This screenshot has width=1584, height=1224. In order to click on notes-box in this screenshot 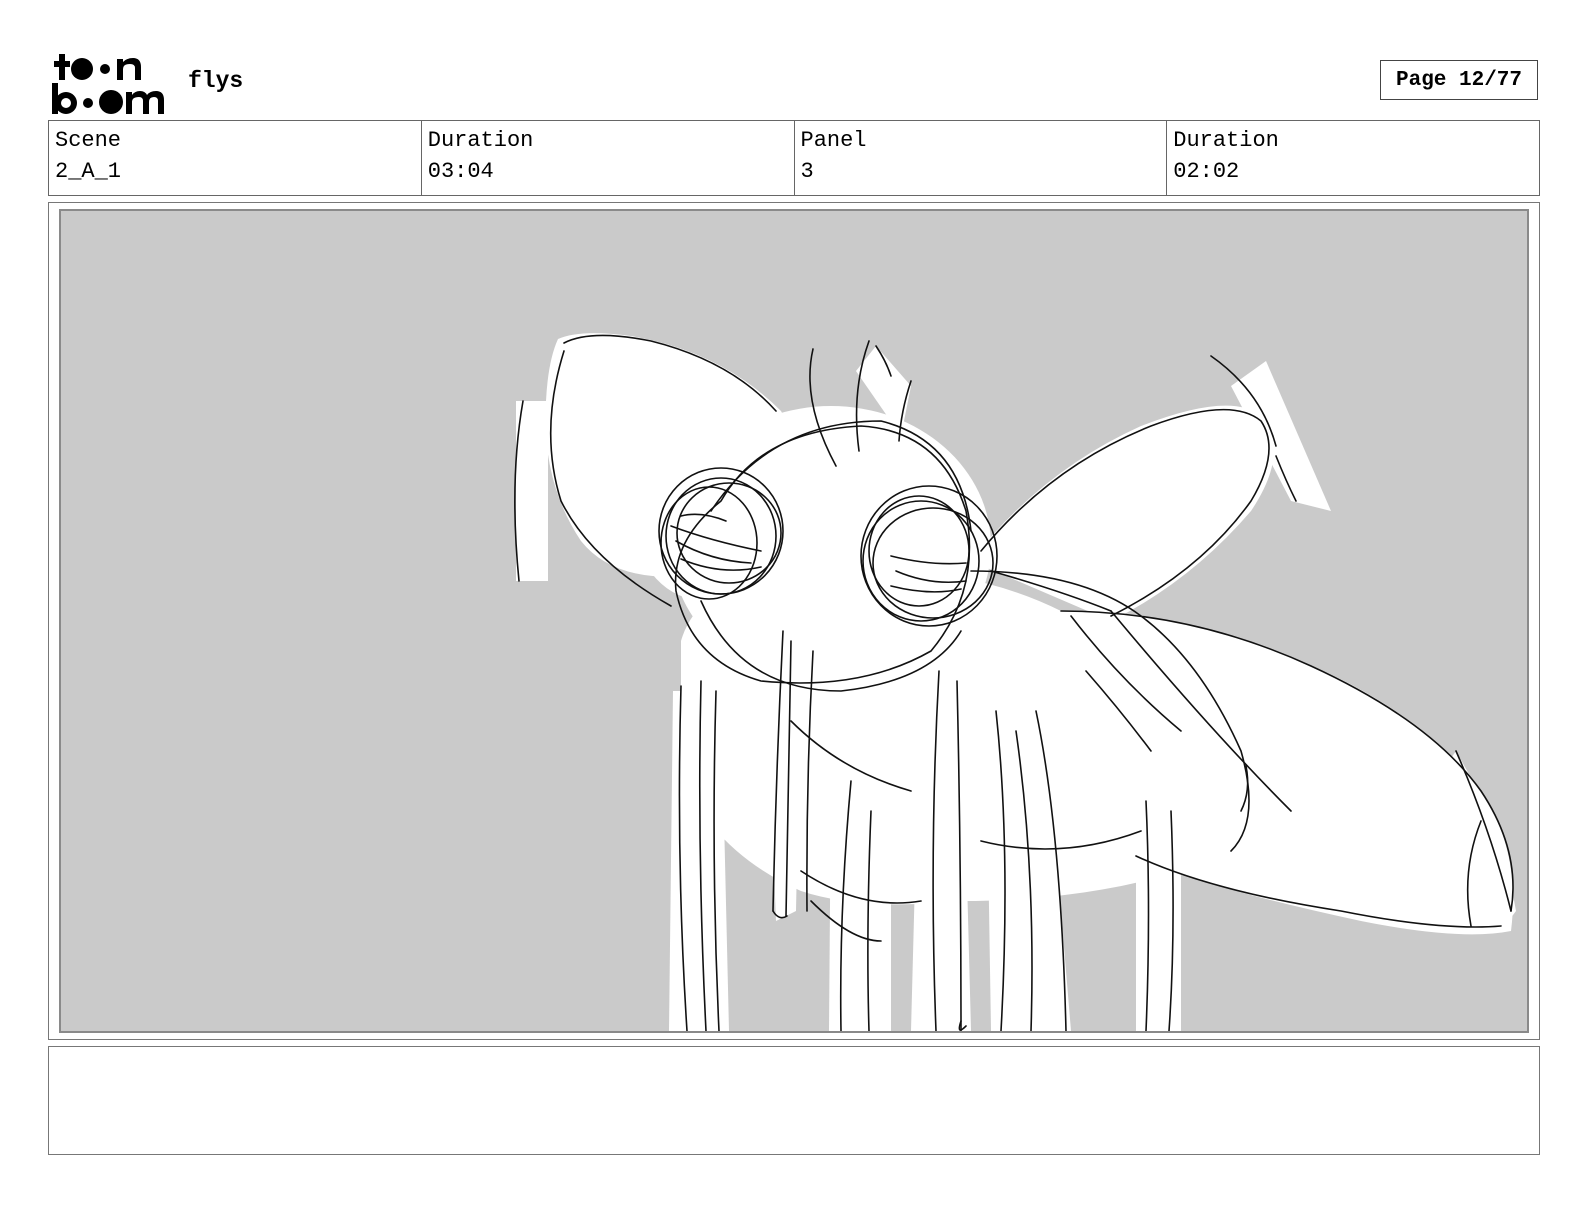, I will do `click(794, 1100)`.